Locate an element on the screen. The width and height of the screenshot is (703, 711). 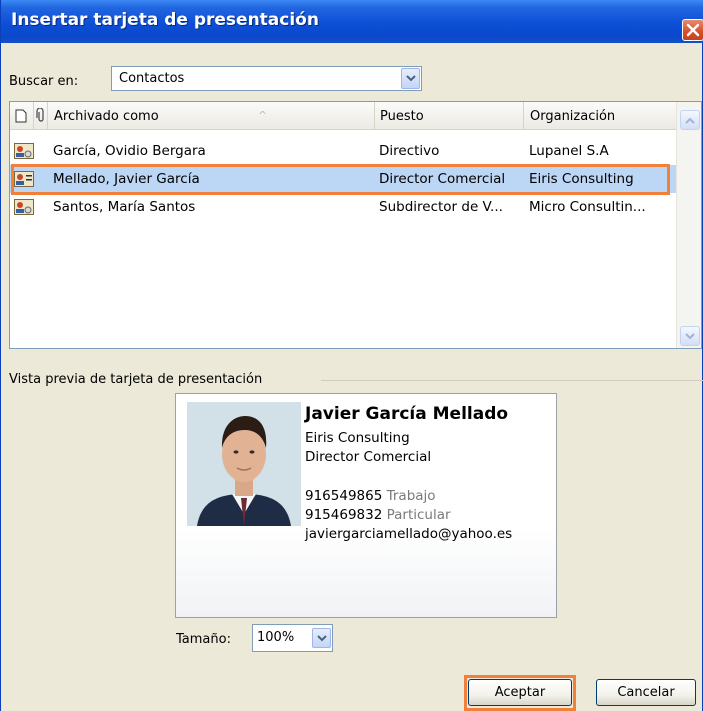
close-button is located at coordinates (692, 30).